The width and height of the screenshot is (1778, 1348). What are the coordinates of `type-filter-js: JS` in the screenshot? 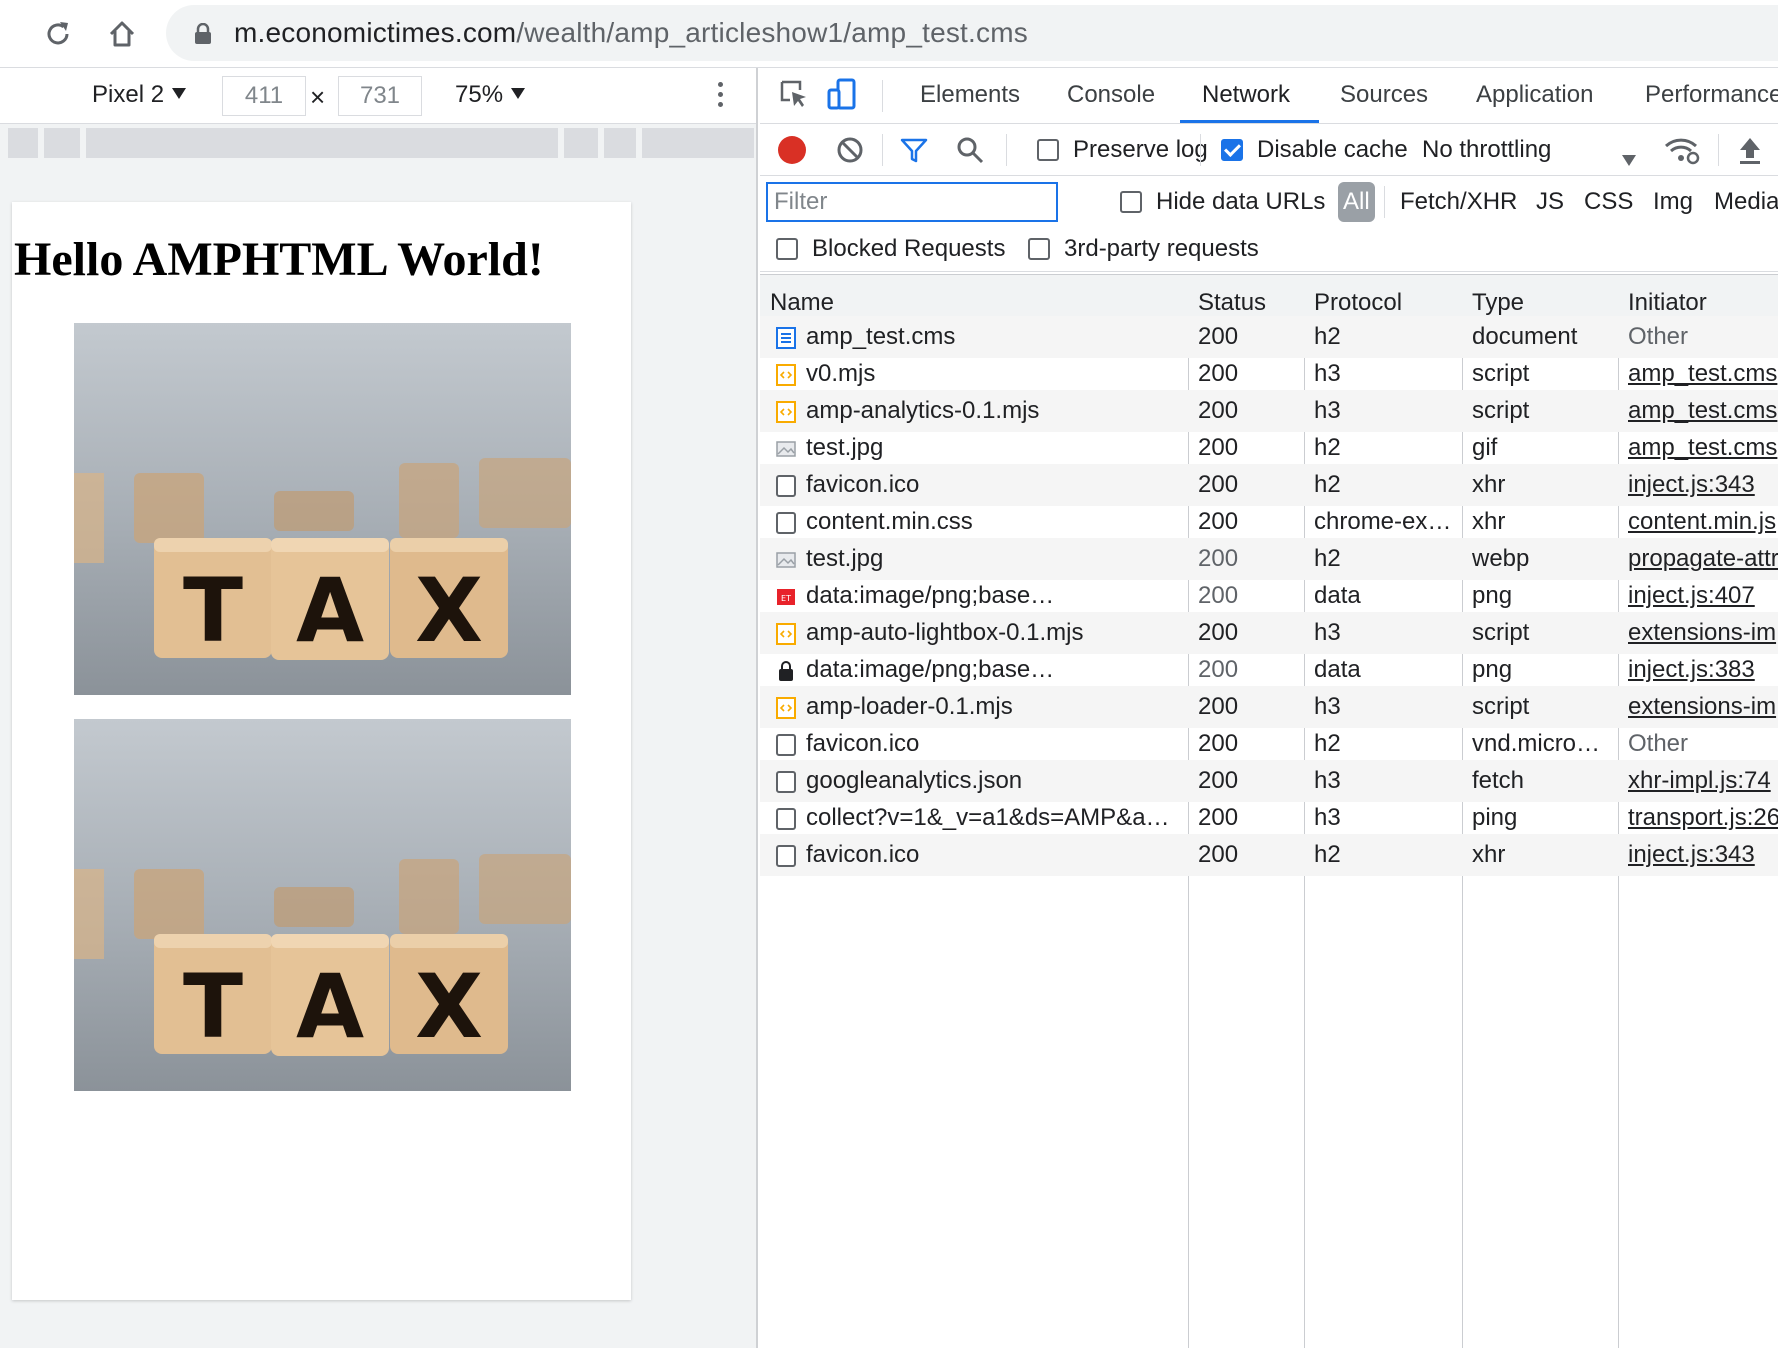 It's located at (1550, 202).